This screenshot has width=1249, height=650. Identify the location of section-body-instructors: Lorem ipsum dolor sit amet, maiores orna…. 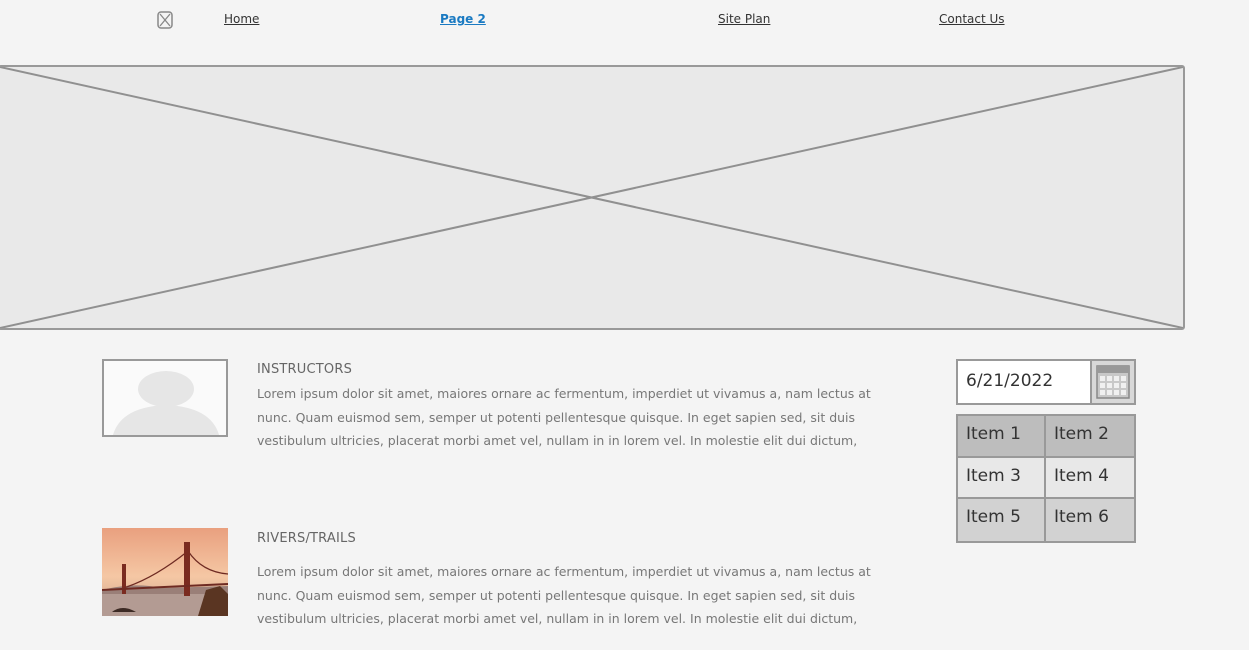
(564, 417).